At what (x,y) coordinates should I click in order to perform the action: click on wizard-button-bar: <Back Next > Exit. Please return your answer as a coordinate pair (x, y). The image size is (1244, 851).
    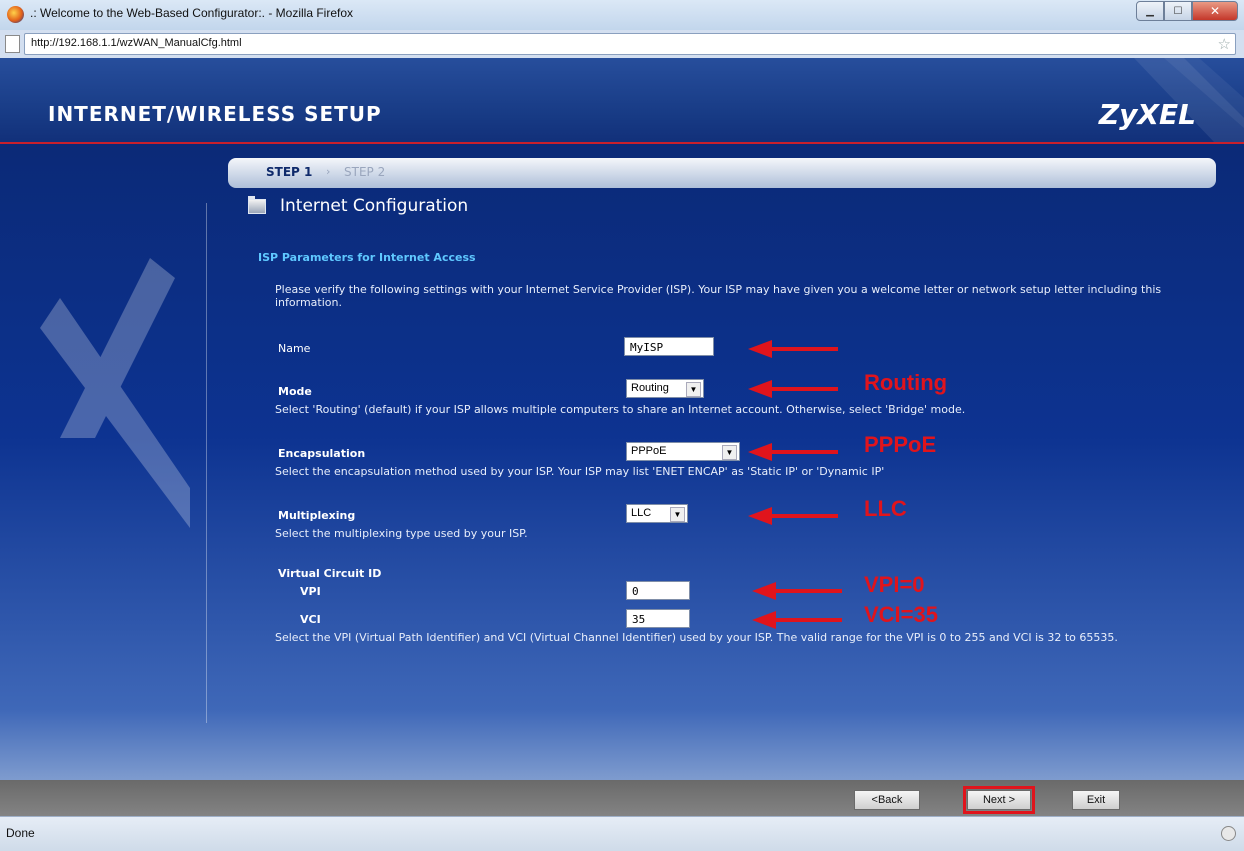
    Looking at the image, I should click on (622, 798).